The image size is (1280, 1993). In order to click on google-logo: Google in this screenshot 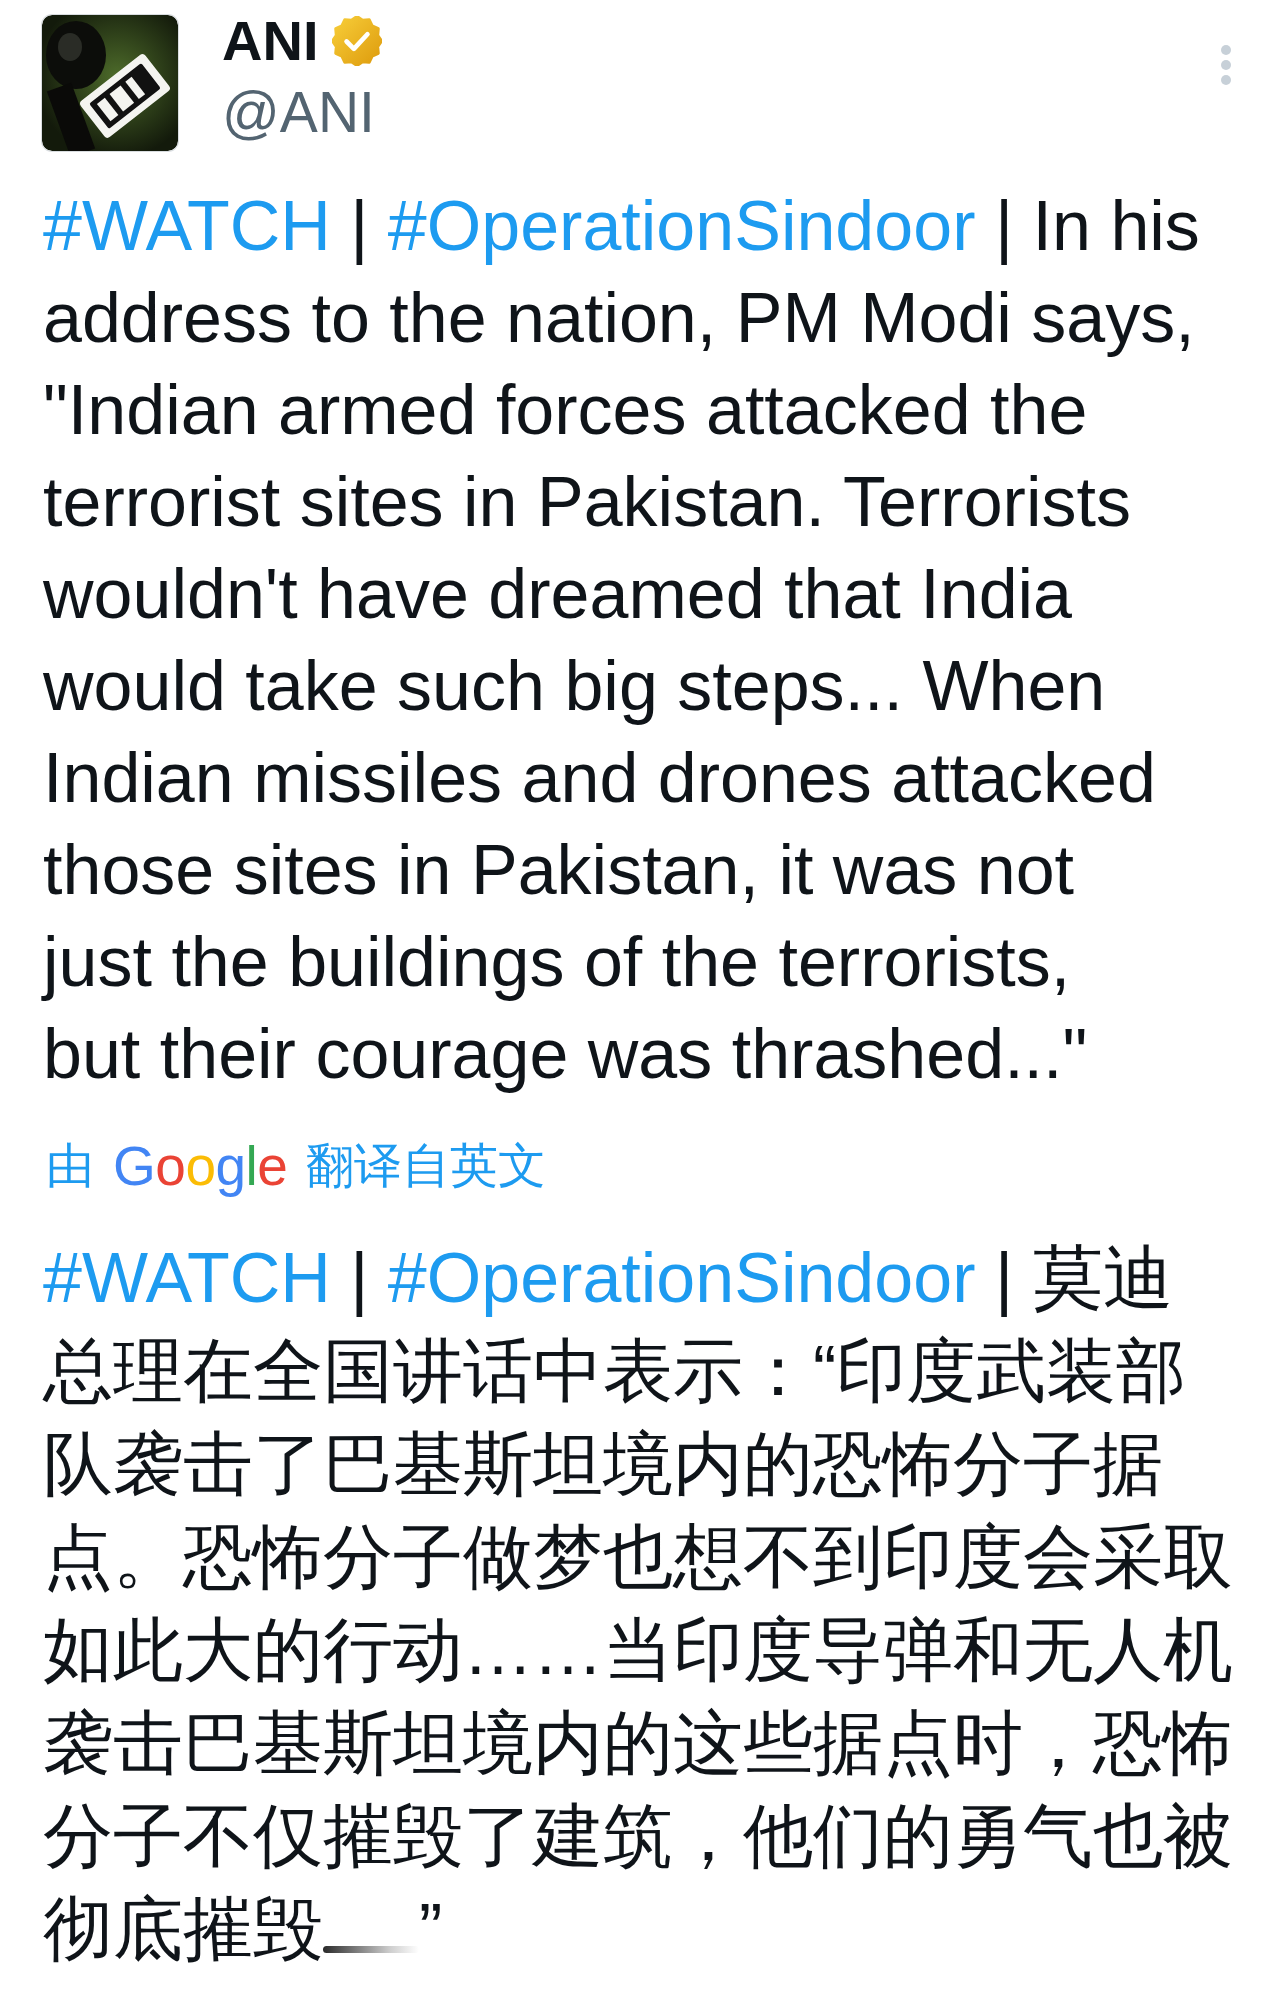, I will do `click(200, 1166)`.